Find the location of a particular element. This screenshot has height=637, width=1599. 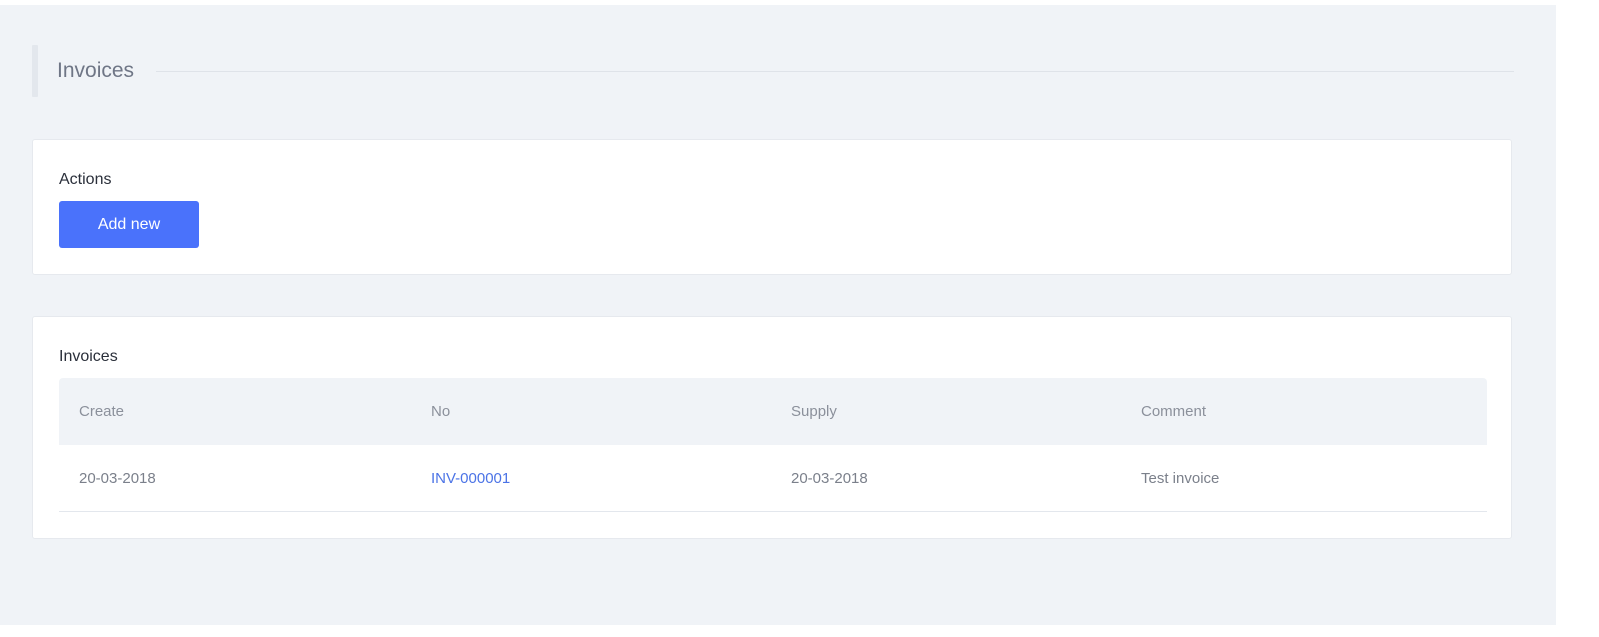

actions-card-title: Actions is located at coordinates (85, 179).